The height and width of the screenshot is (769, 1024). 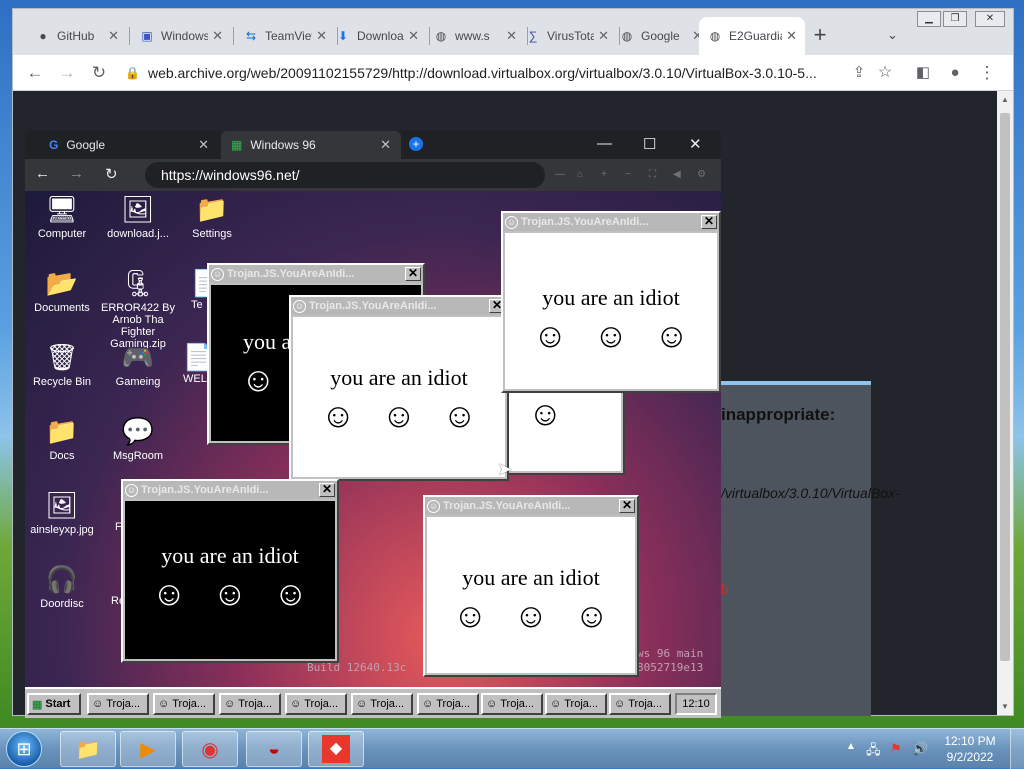 I want to click on minimize-button: ▁, so click(x=929, y=19).